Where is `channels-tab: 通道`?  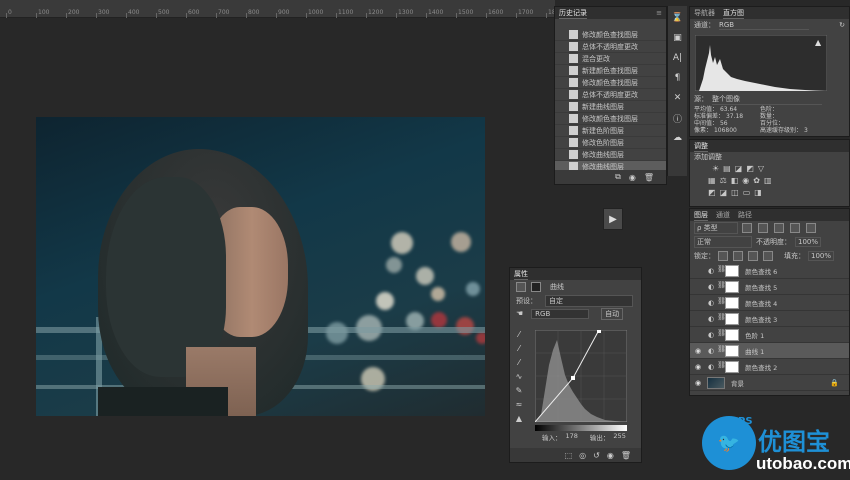 channels-tab: 通道 is located at coordinates (723, 215).